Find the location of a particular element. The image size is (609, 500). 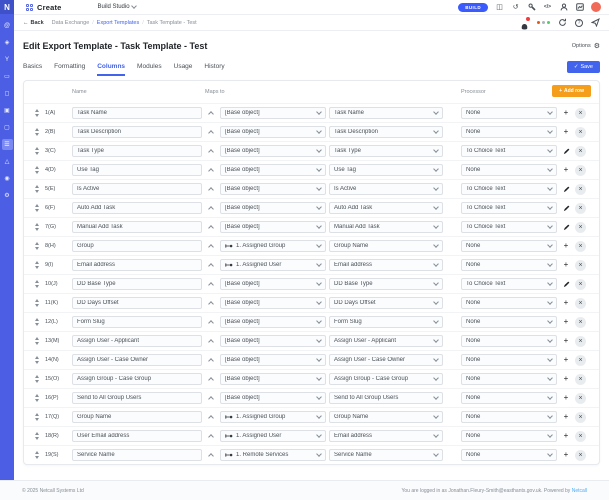

workspace-selector: Build Studio is located at coordinates (117, 6).